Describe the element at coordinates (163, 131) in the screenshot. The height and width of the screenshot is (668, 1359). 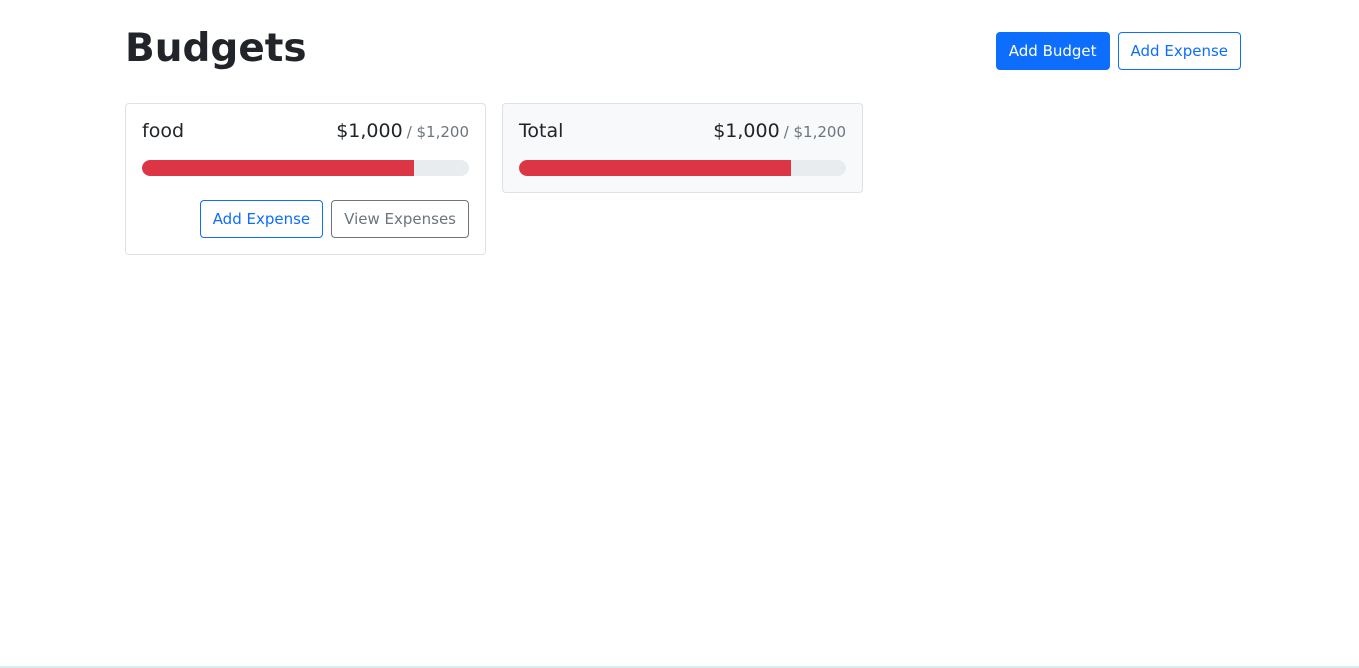
I see `budget-name: food` at that location.